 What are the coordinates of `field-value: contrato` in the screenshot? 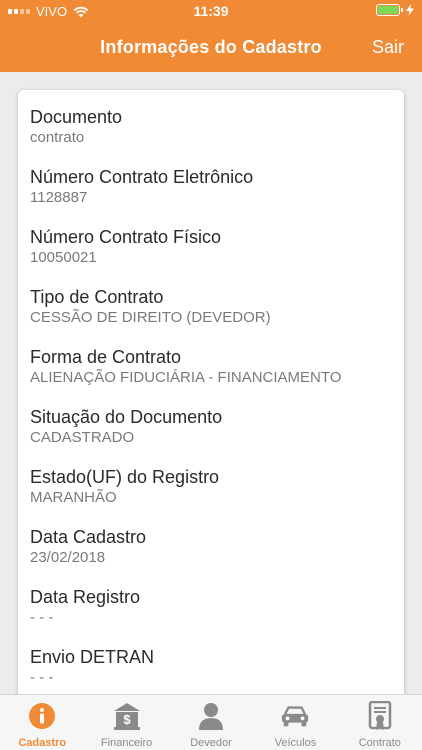 It's located at (57, 137).